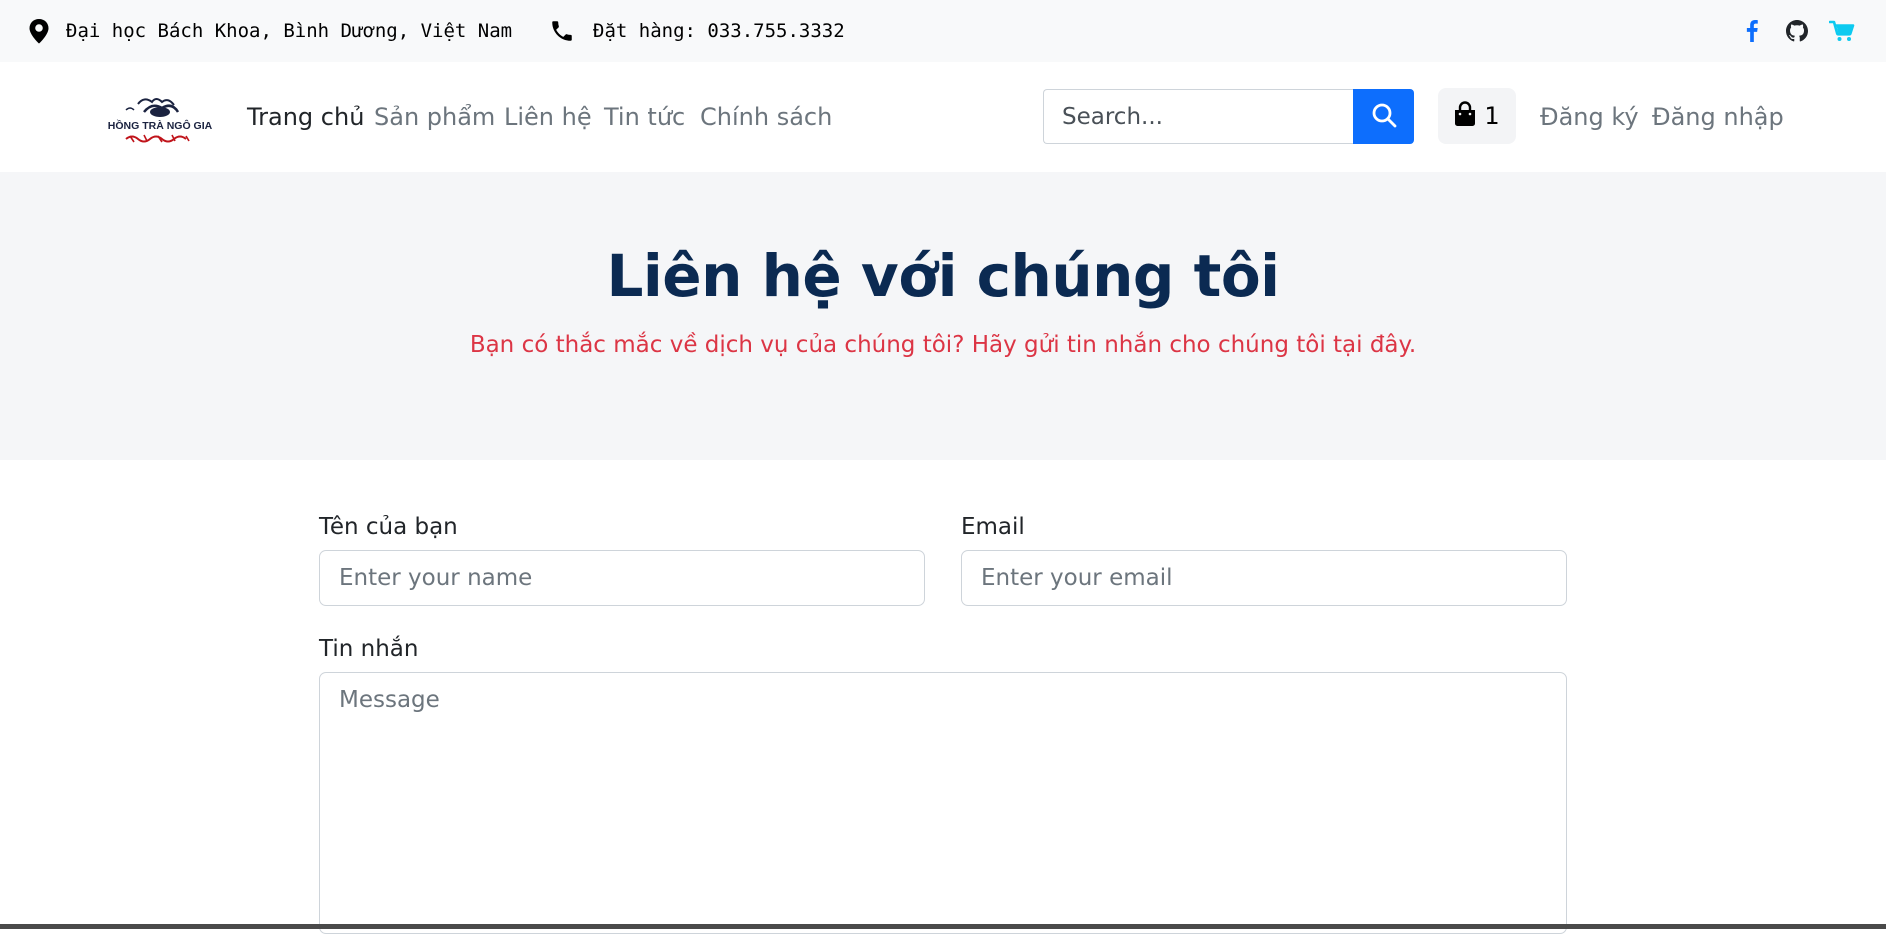 Image resolution: width=1886 pixels, height=934 pixels. I want to click on nav-link-policy: Chính sách, so click(766, 117).